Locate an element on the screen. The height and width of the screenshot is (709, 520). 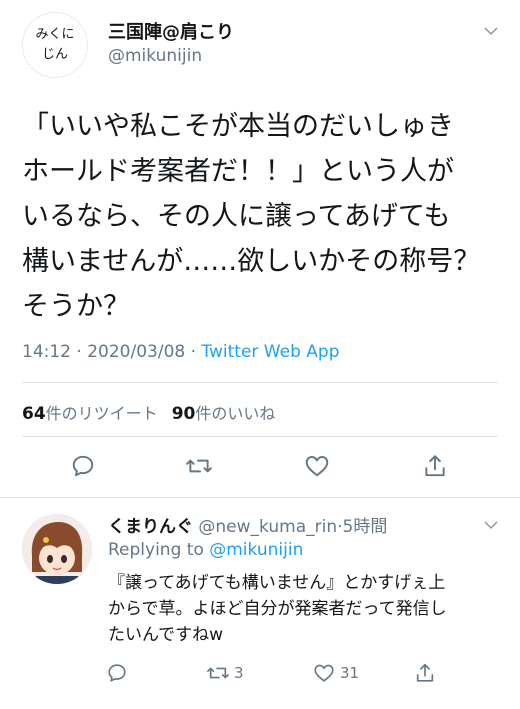
retweet-button: 3 is located at coordinates (225, 673).